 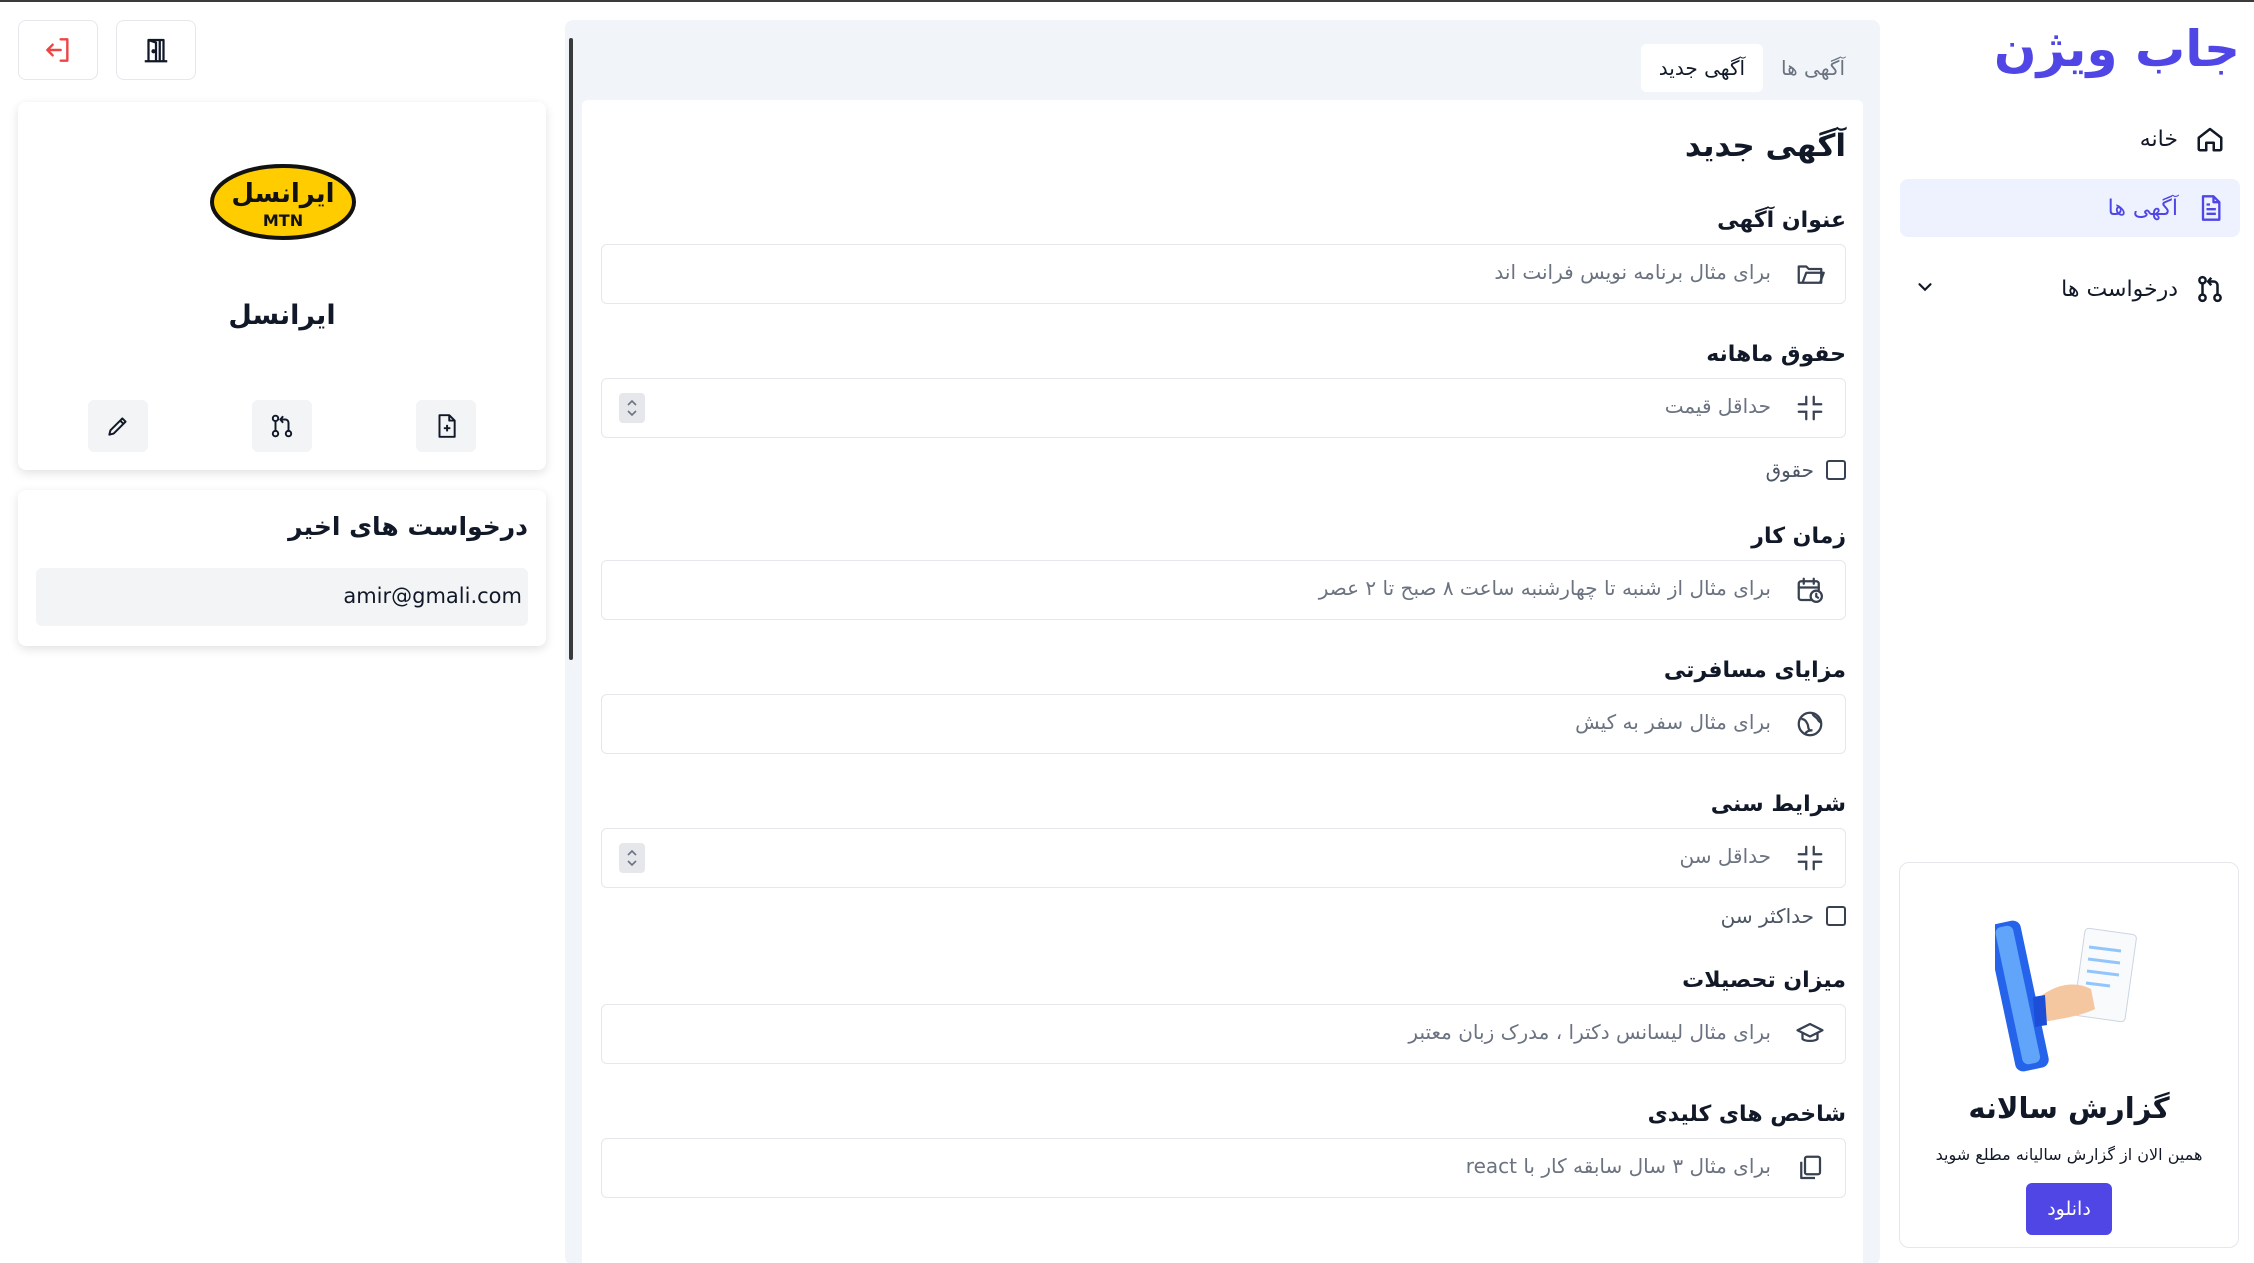 What do you see at coordinates (283, 220) in the screenshot?
I see `svg-text: MTN` at bounding box center [283, 220].